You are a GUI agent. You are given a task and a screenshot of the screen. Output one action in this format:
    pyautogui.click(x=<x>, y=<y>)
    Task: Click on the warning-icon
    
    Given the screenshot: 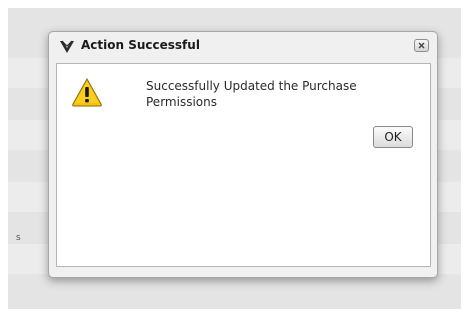 What is the action you would take?
    pyautogui.click(x=87, y=92)
    